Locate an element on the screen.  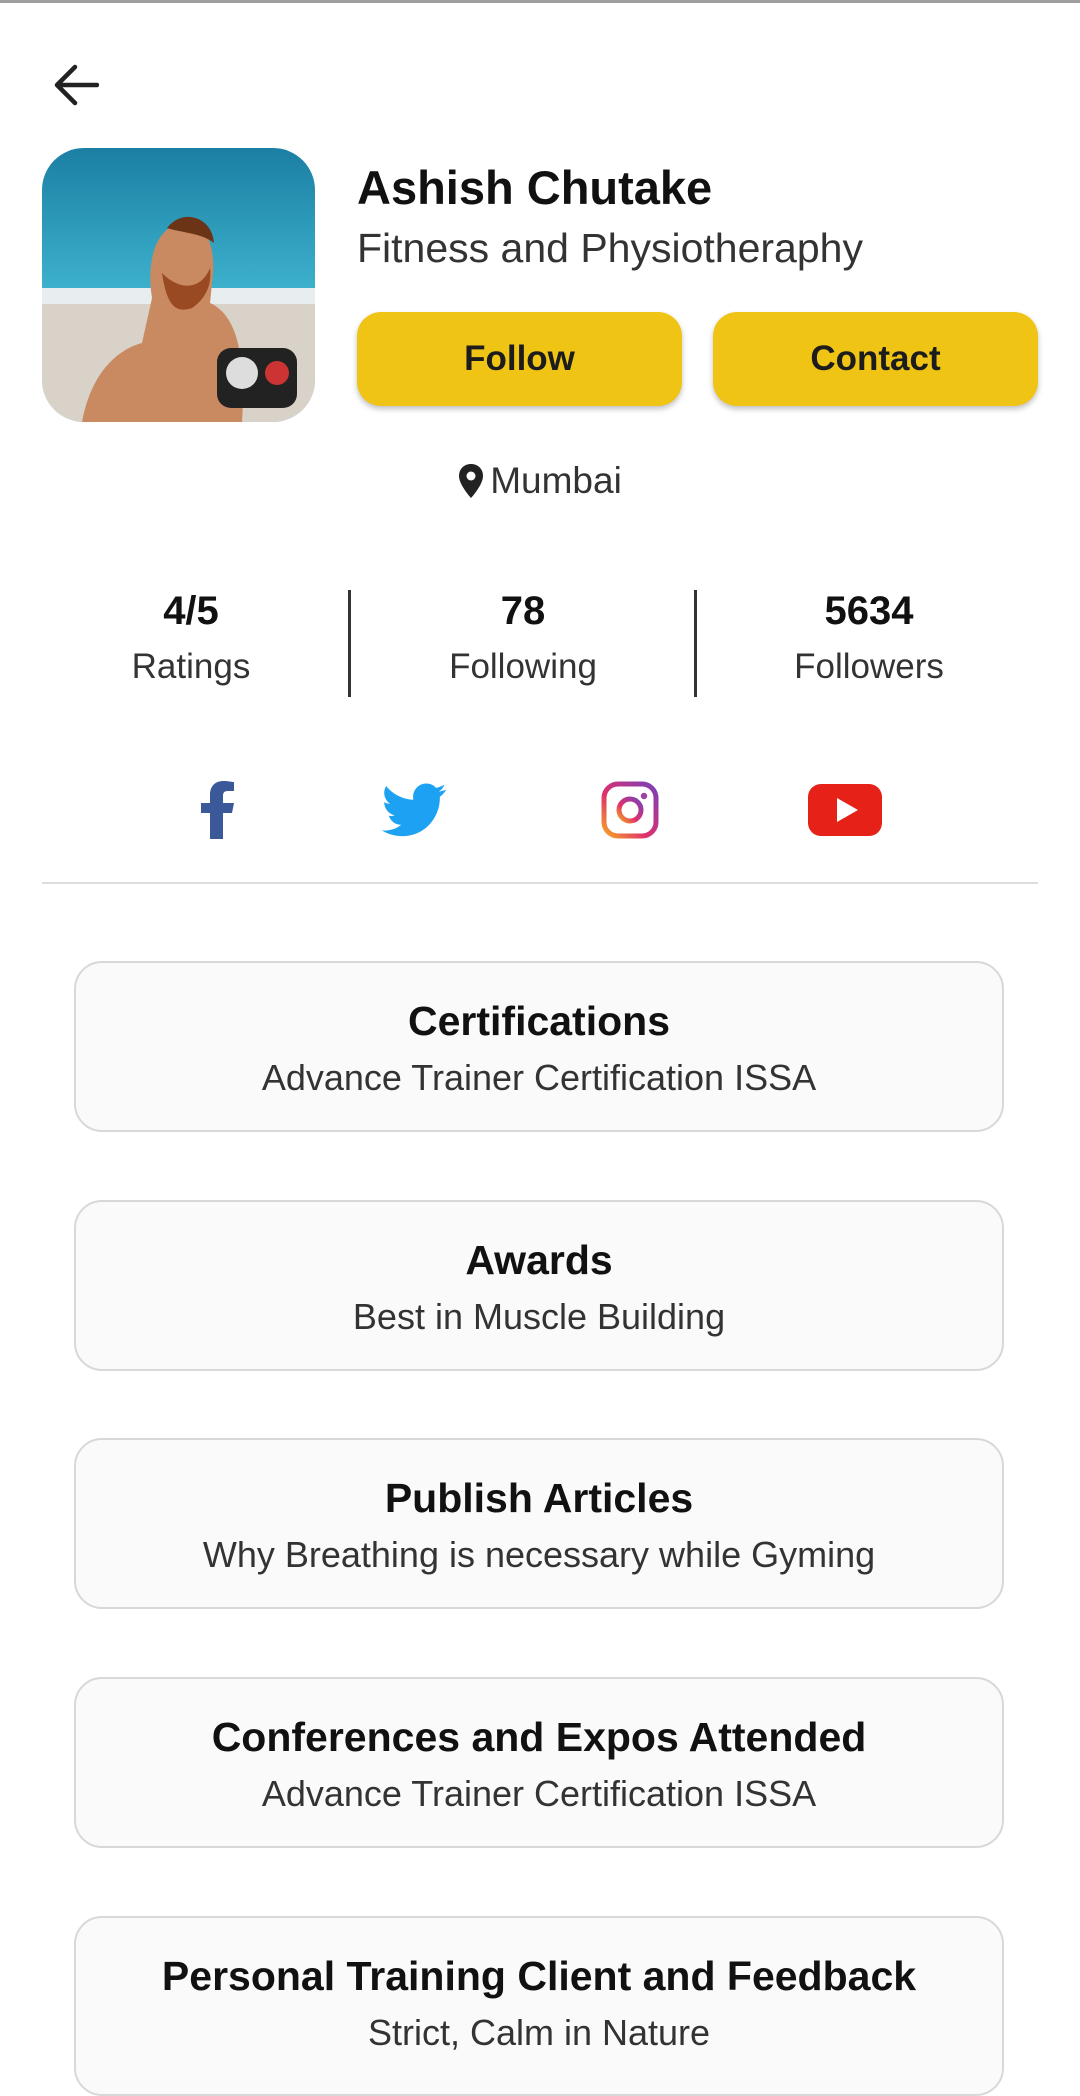
twitter-link is located at coordinates (415, 810).